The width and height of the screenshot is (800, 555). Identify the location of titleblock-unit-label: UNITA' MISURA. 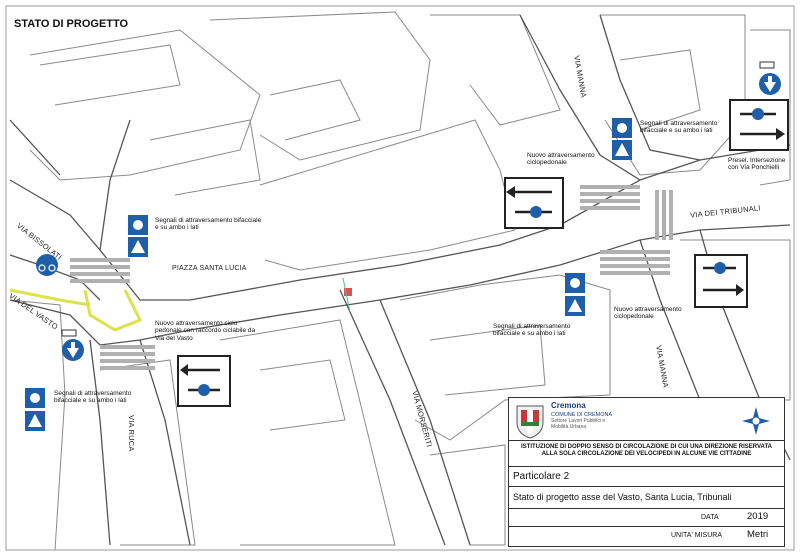
(696, 535).